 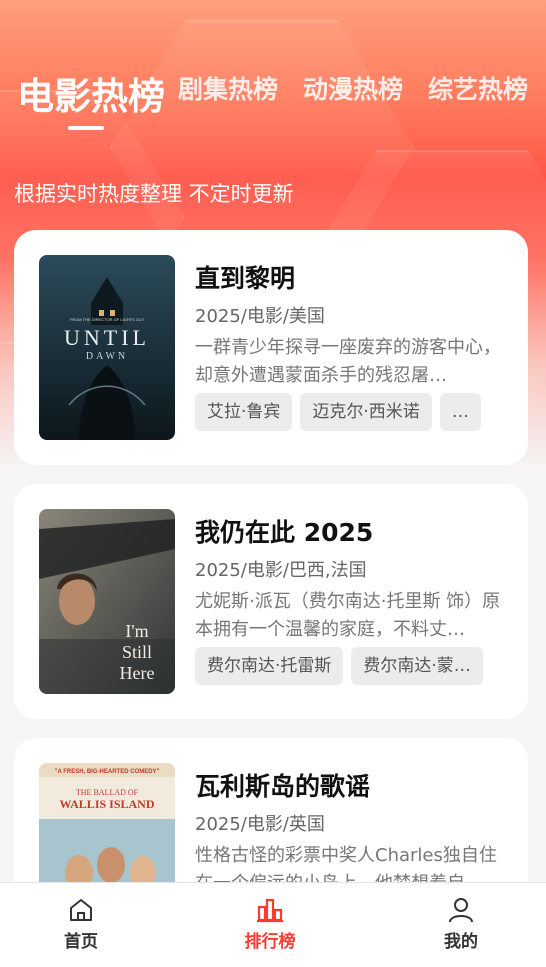 What do you see at coordinates (91, 93) in the screenshot?
I see `tab-movie-chart: 电影热榜` at bounding box center [91, 93].